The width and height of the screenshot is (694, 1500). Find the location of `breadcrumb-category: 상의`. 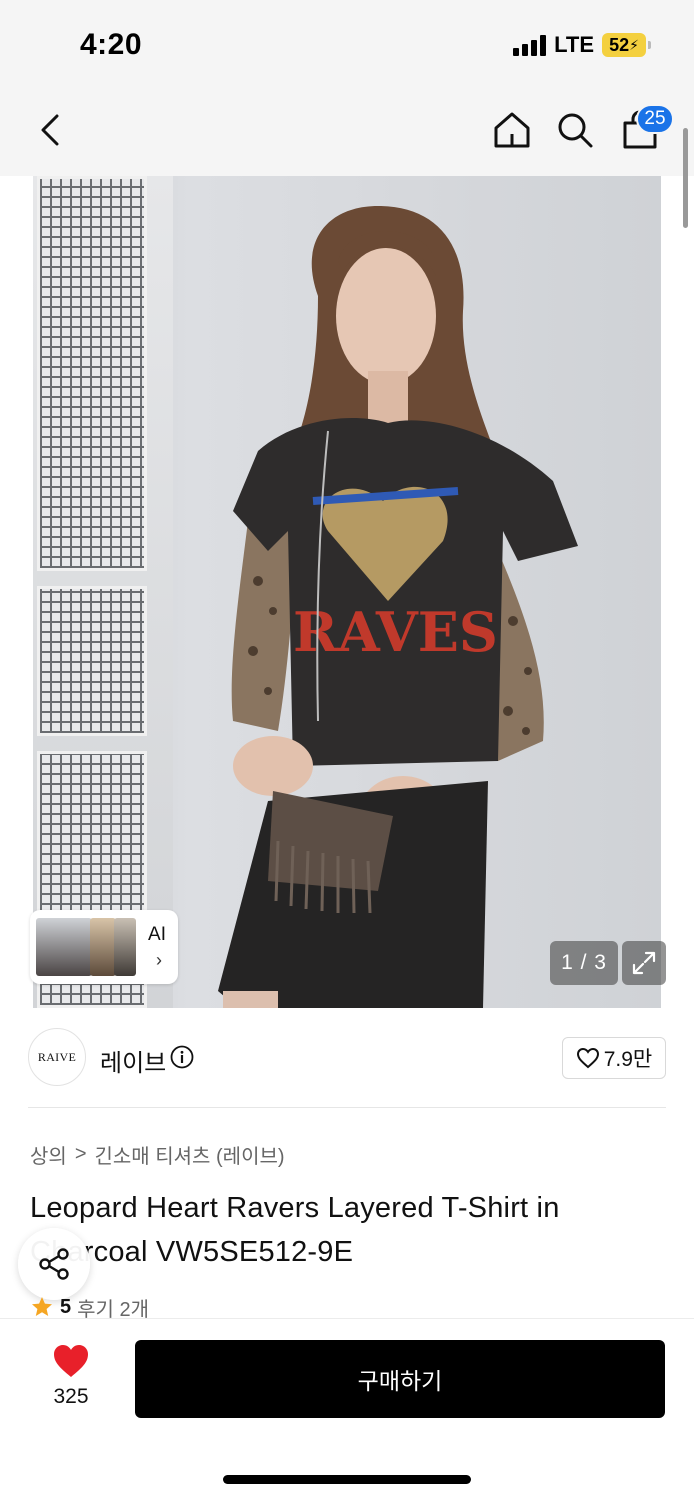

breadcrumb-category: 상의 is located at coordinates (48, 1154).